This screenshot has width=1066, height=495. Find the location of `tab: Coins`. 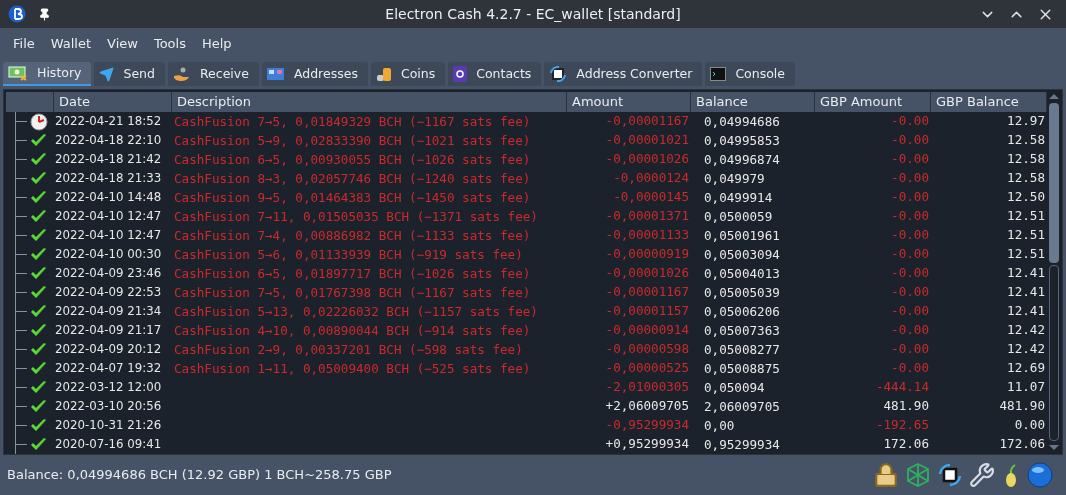

tab: Coins is located at coordinates (408, 74).